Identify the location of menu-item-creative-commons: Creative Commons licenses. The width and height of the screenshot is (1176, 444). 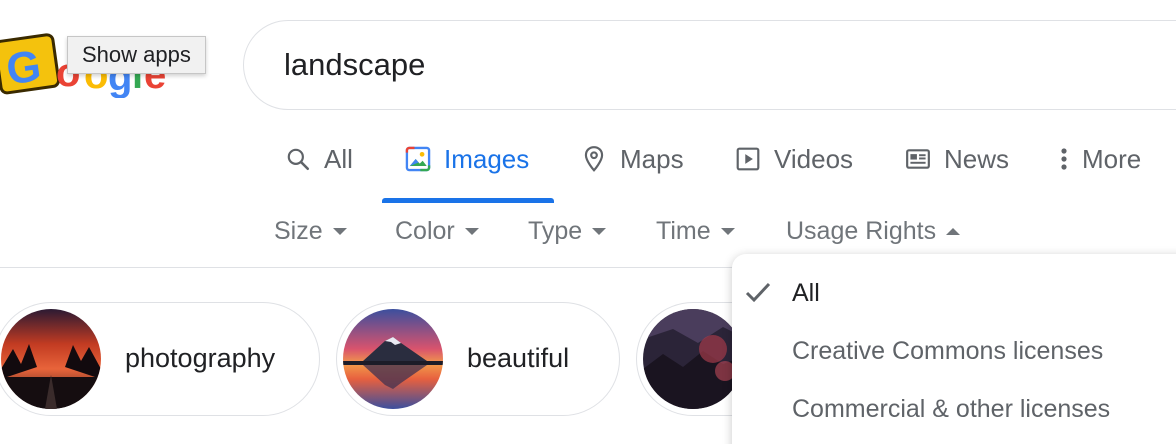
(954, 351).